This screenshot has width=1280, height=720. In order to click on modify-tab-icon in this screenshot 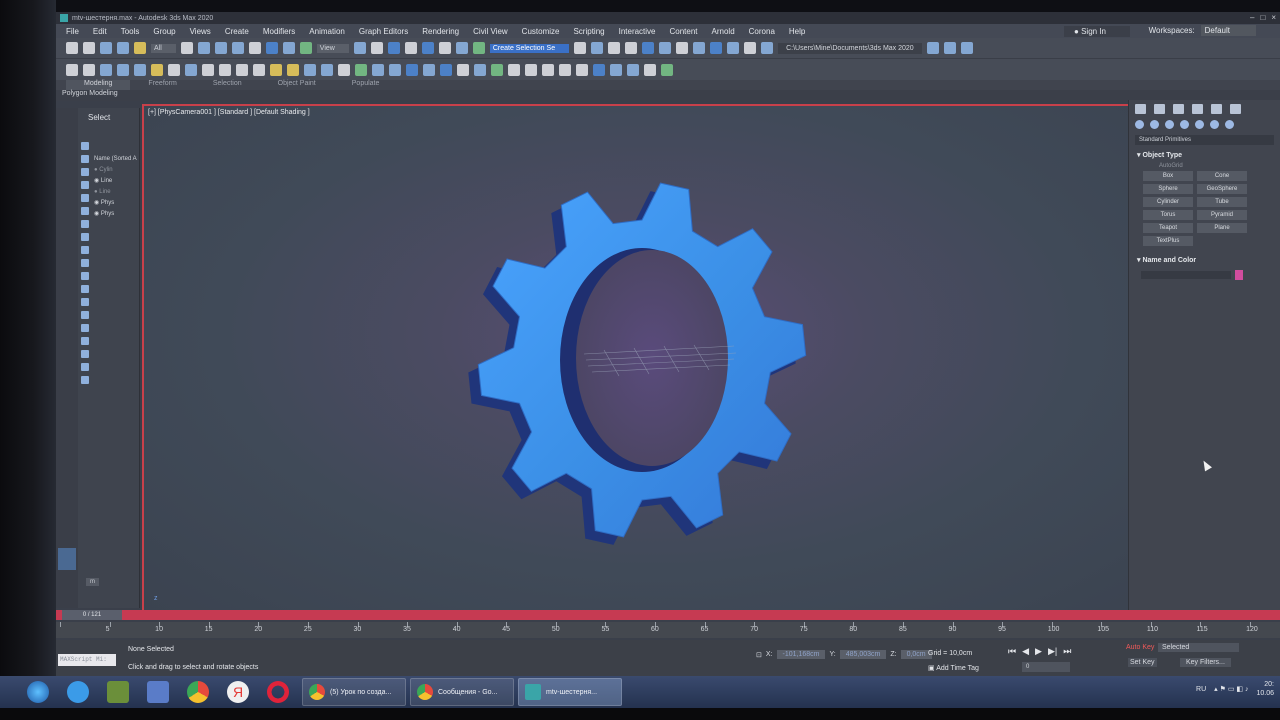, I will do `click(1159, 109)`.